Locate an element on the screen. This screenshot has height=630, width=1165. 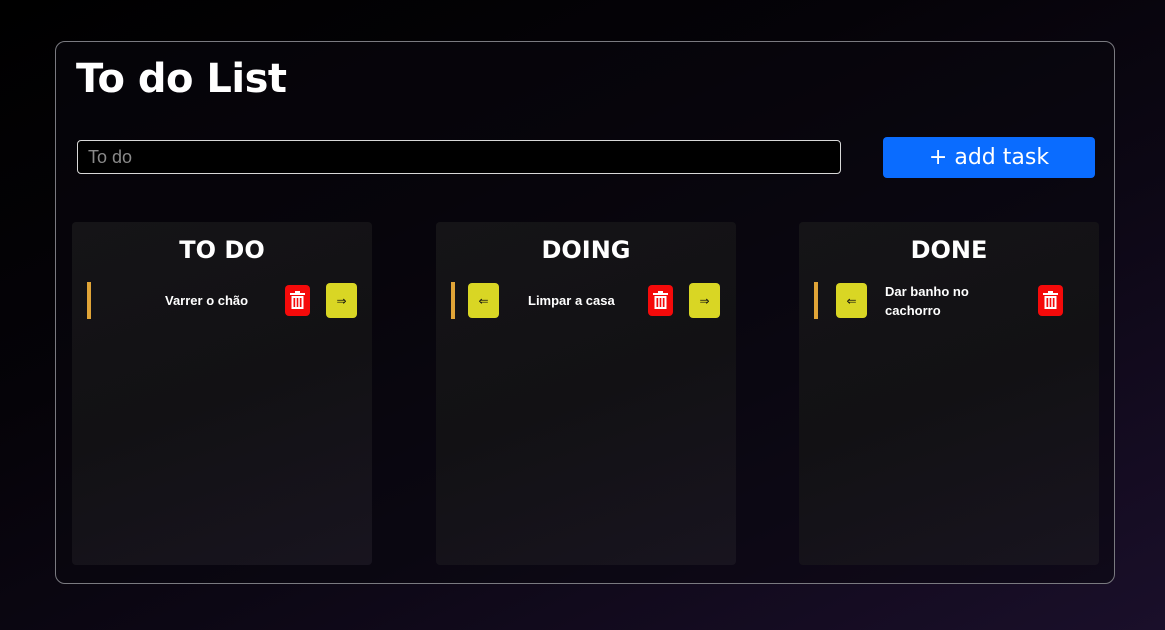
column-doing: DOING ⇐ Limpar a casa ⇒ is located at coordinates (586, 393).